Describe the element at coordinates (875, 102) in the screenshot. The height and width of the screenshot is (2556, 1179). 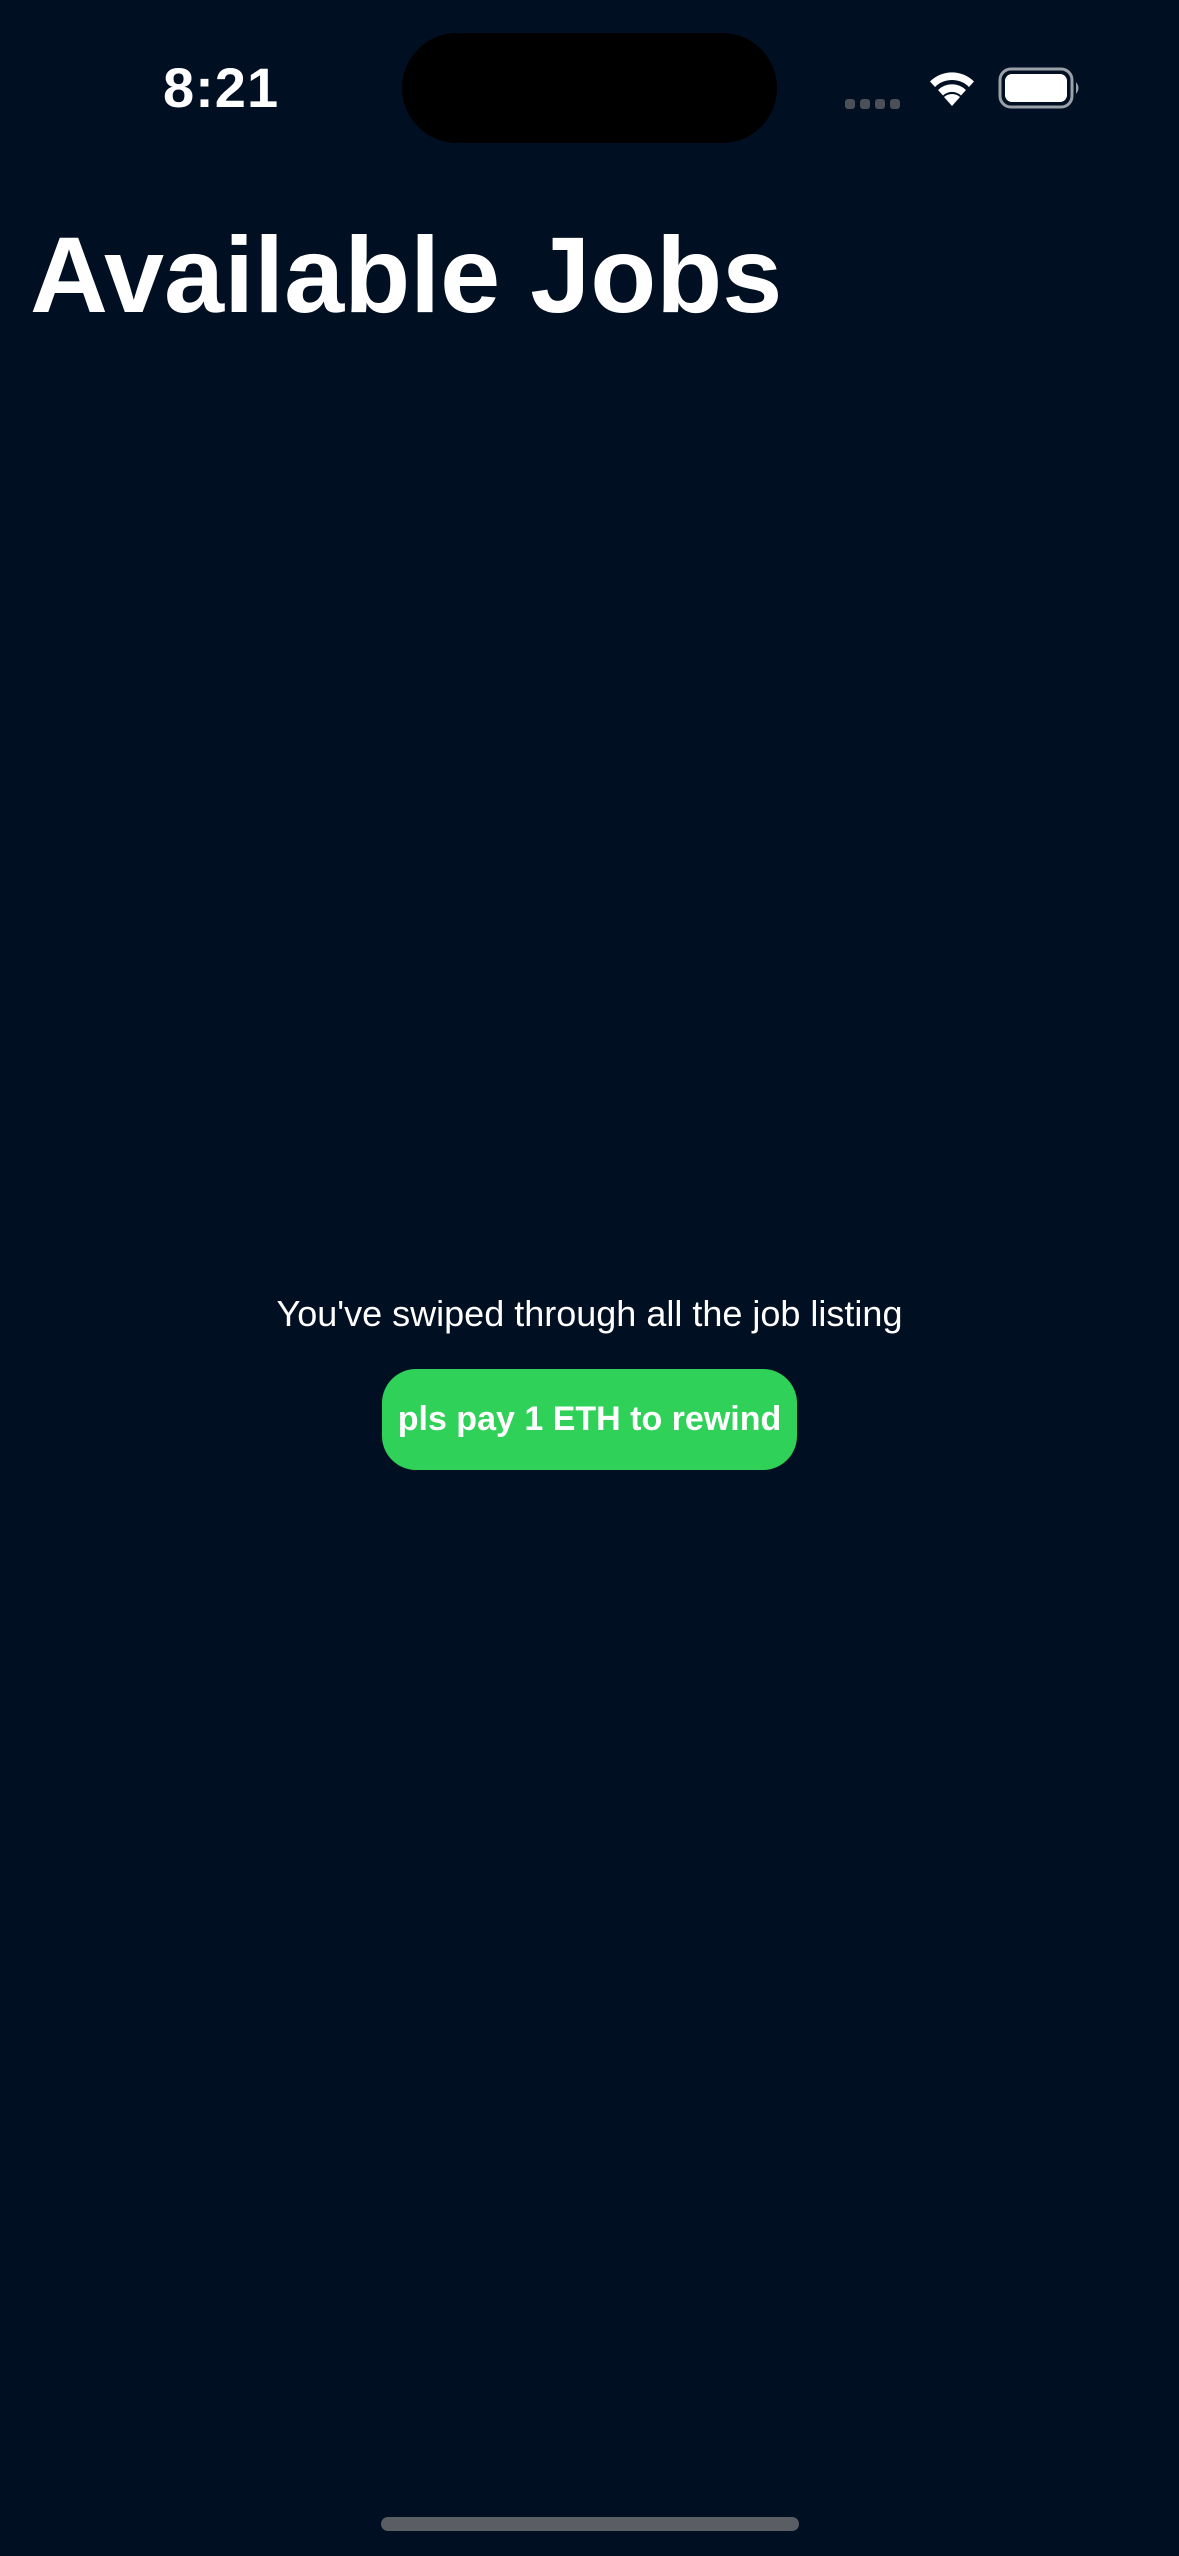
I see `cellular-signal-icon` at that location.